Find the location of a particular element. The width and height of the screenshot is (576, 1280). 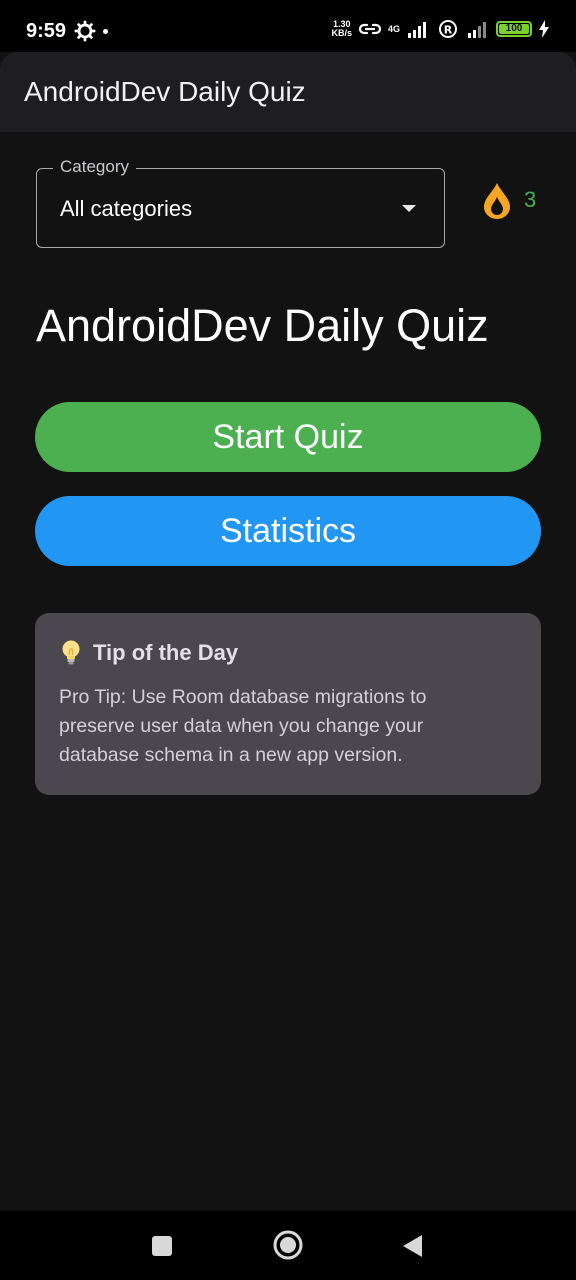

hotspot-link-icon is located at coordinates (370, 29).